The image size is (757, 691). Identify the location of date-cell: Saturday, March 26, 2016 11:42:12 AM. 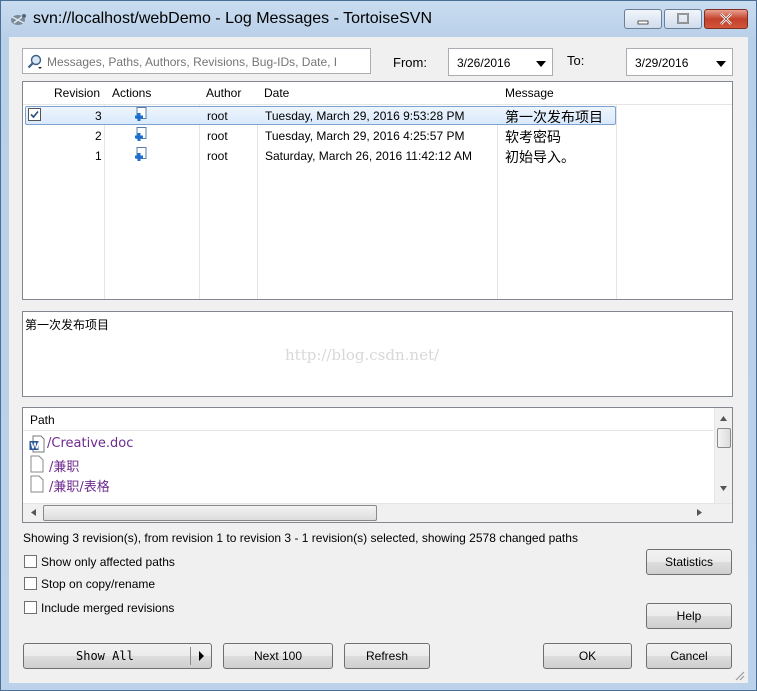
(369, 156).